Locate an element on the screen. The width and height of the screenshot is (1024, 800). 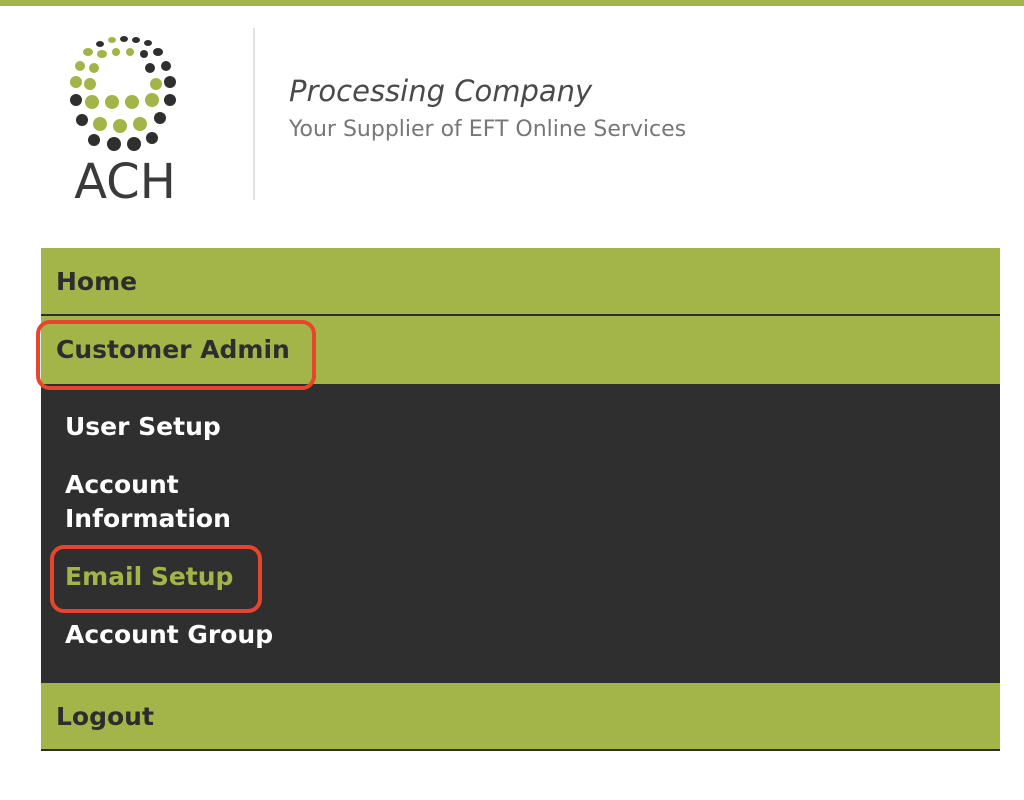
logo-dots-icon is located at coordinates (123, 93).